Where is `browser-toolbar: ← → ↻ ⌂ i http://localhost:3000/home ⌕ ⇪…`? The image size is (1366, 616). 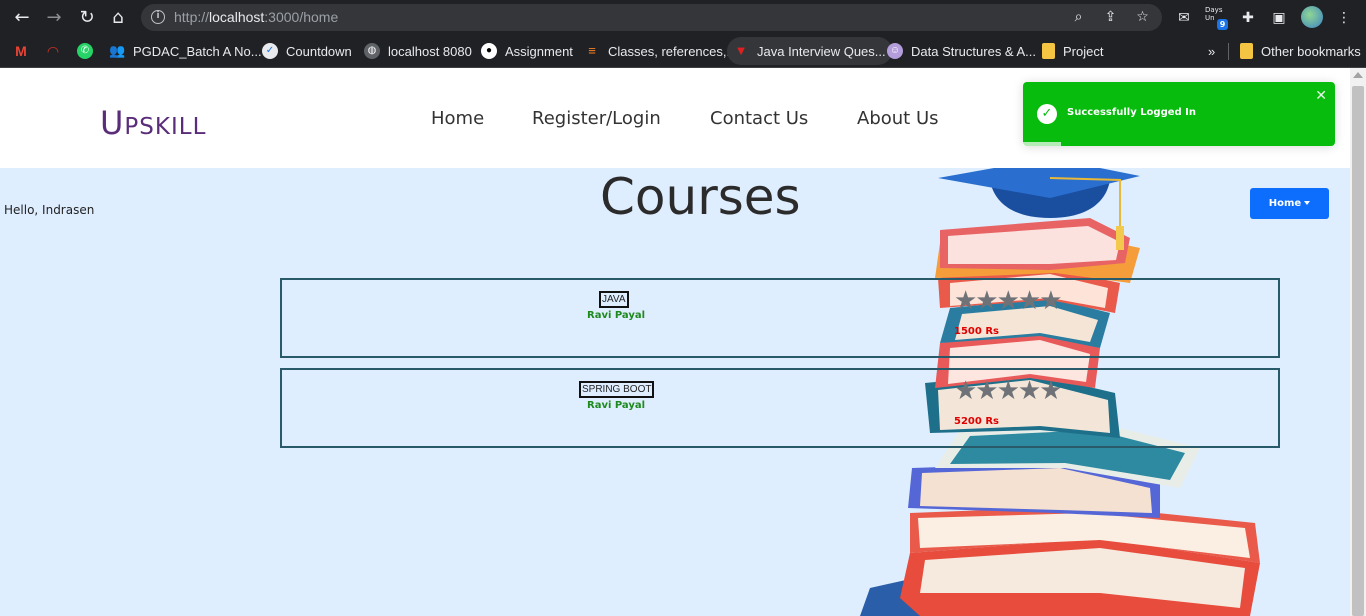 browser-toolbar: ← → ↻ ⌂ i http://localhost:3000/home ⌕ ⇪… is located at coordinates (683, 17).